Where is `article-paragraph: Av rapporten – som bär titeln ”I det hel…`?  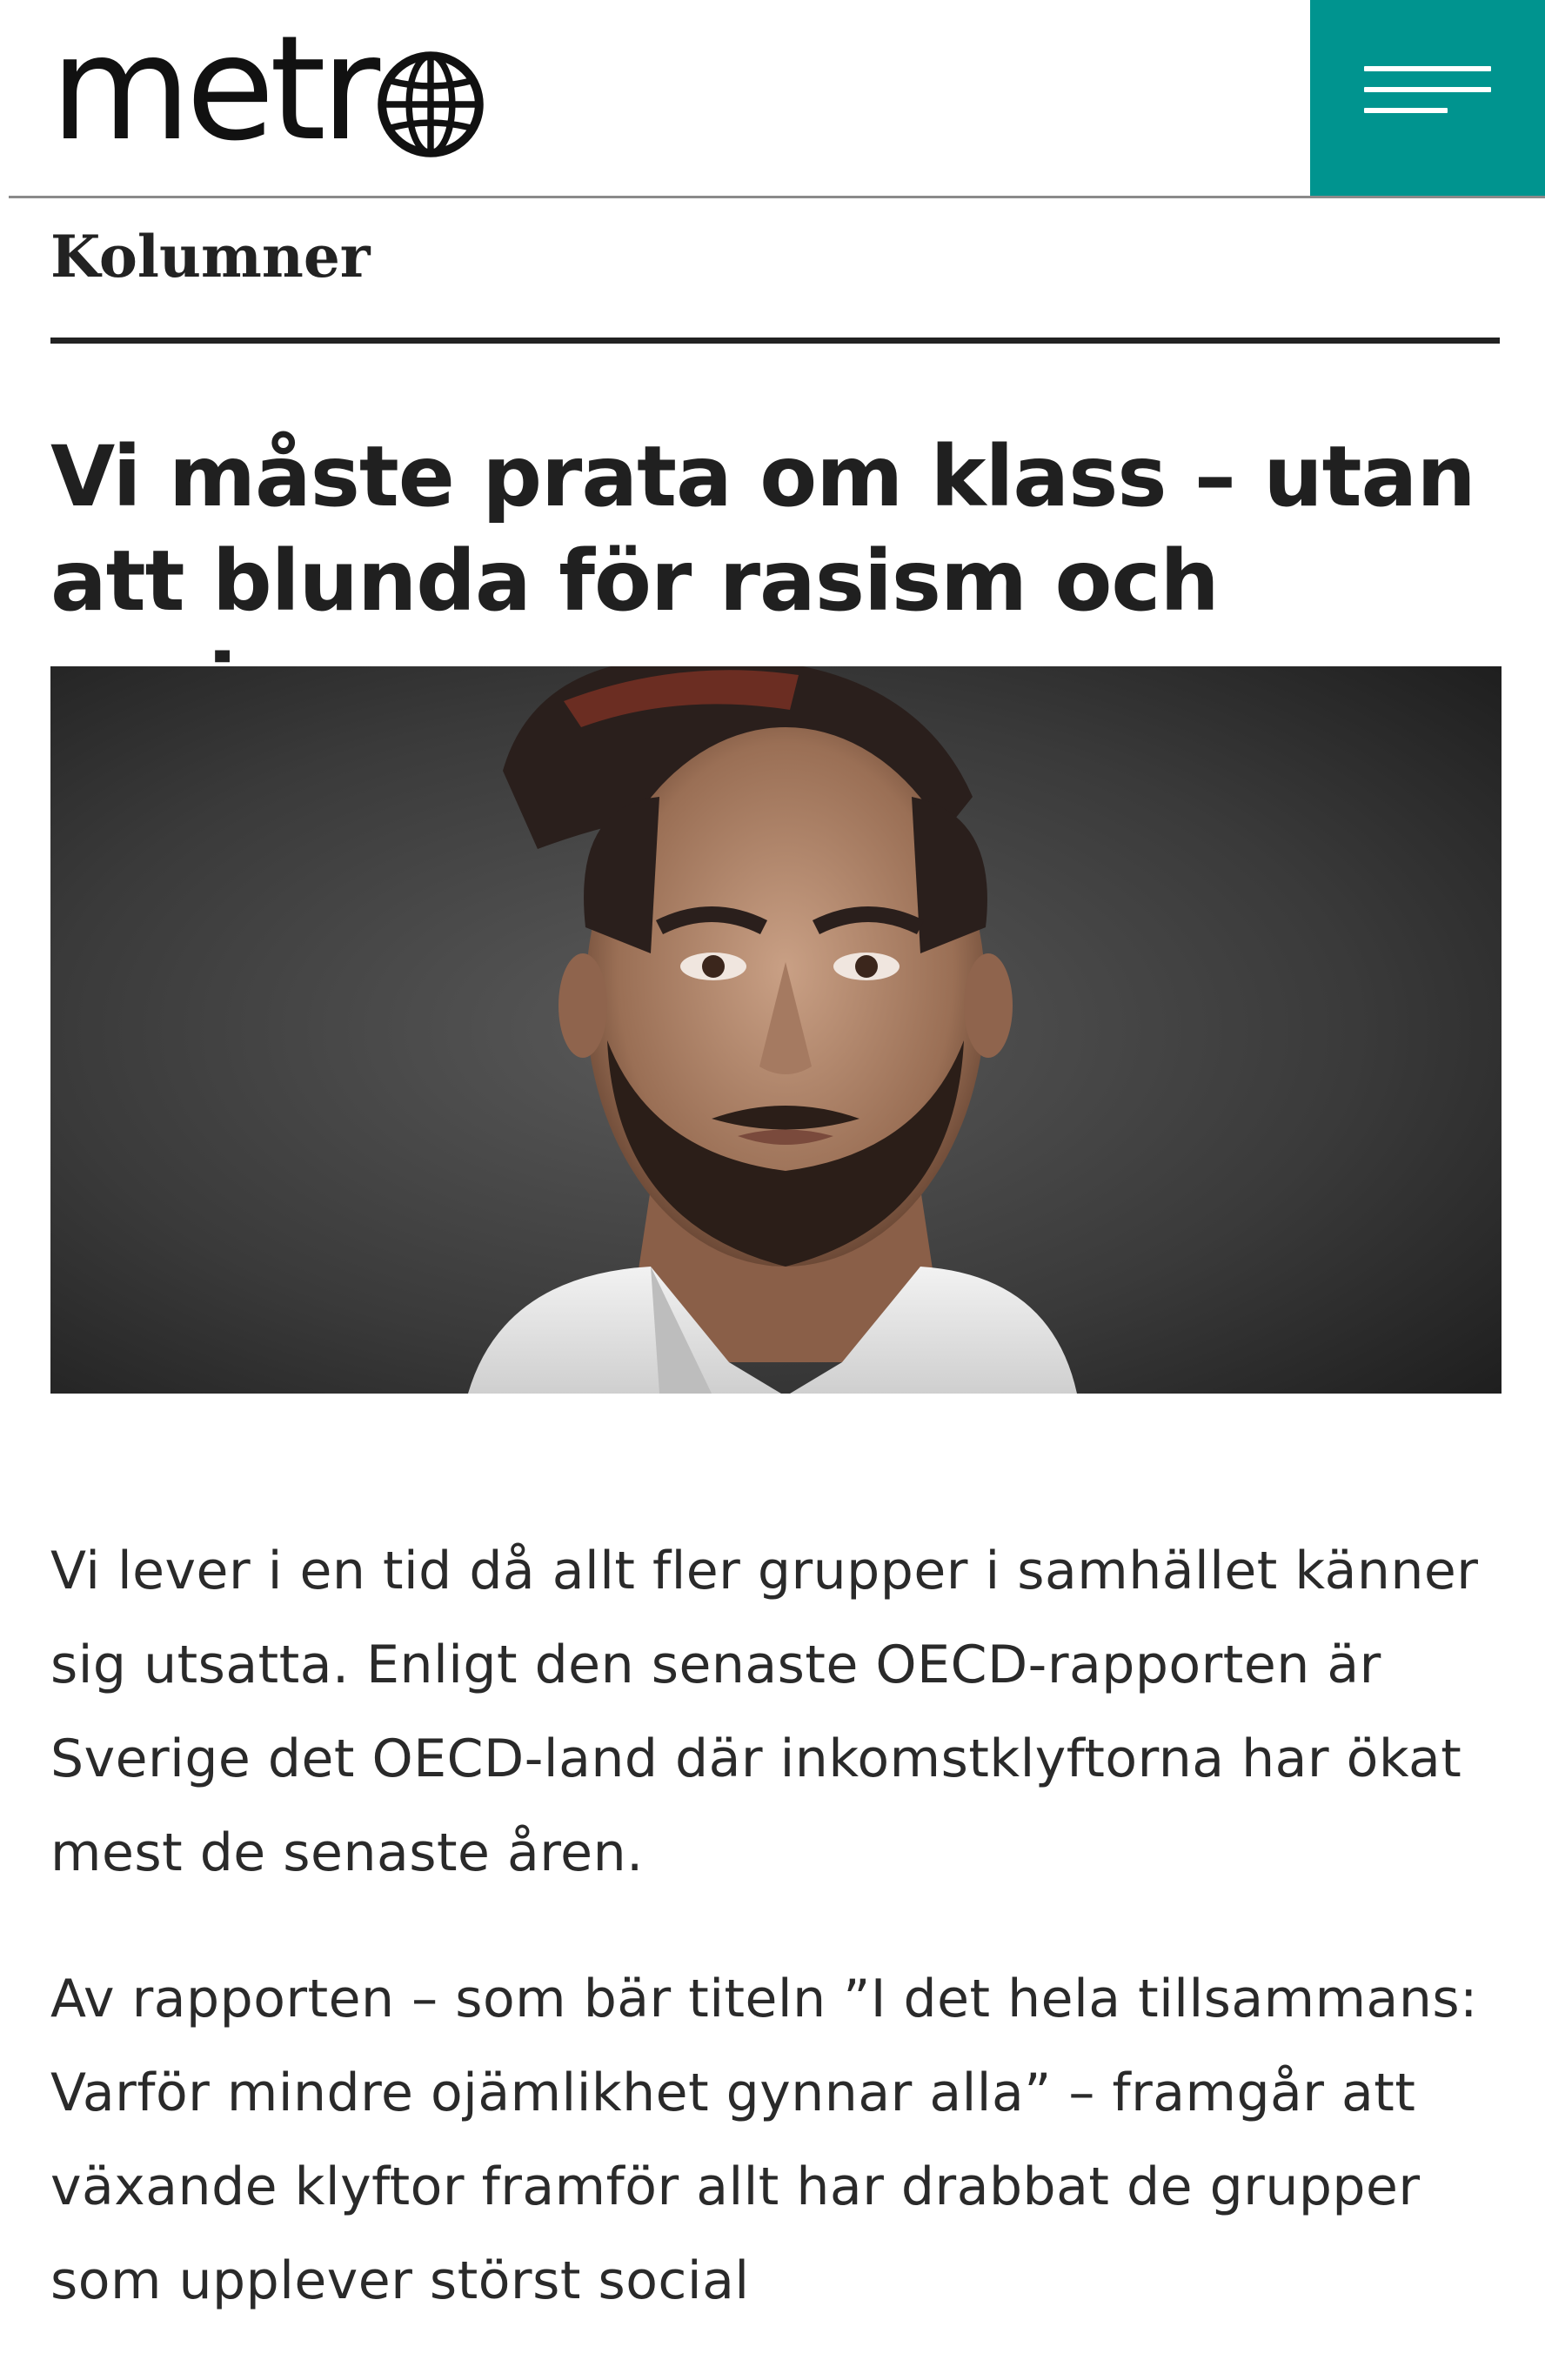
article-paragraph: Av rapporten – som bär titeln ”I det hel… is located at coordinates (764, 2140).